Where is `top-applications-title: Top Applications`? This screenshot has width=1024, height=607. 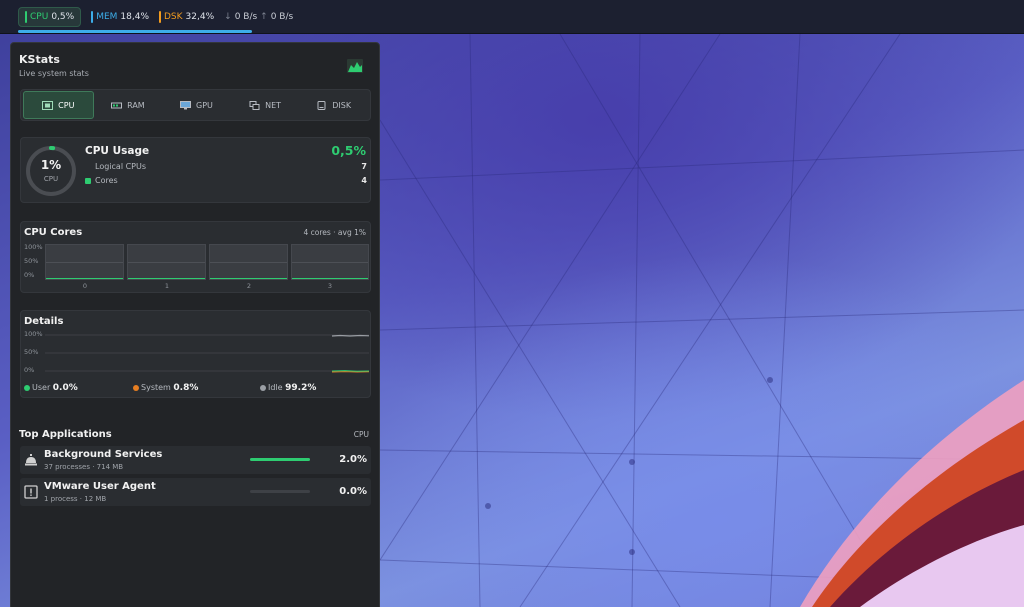
top-applications-title: Top Applications is located at coordinates (65, 434).